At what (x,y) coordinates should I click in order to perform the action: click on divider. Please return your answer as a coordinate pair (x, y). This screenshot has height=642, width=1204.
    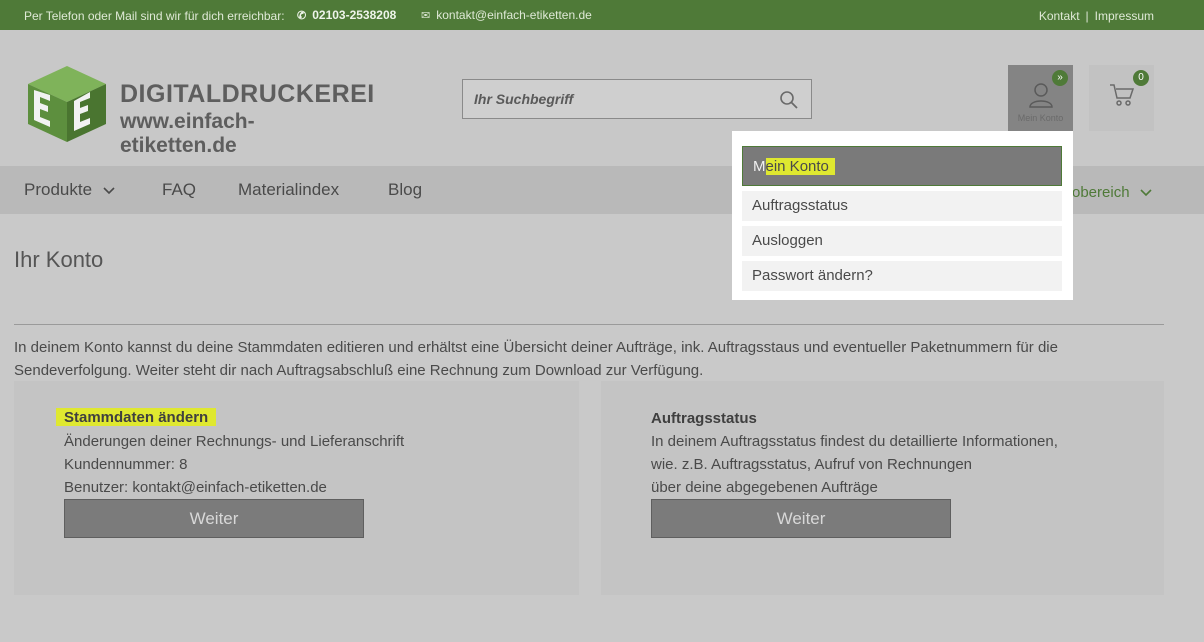
    Looking at the image, I should click on (589, 324).